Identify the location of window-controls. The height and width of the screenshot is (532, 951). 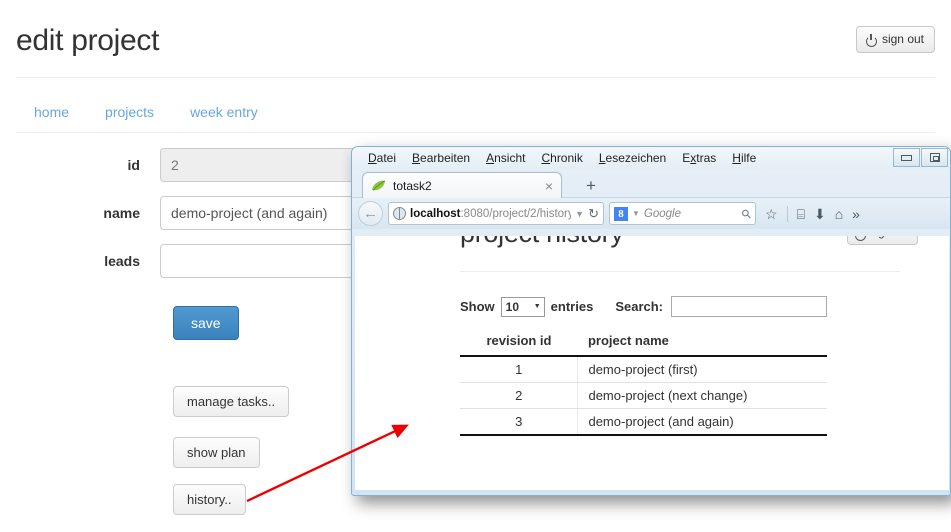
(920, 157).